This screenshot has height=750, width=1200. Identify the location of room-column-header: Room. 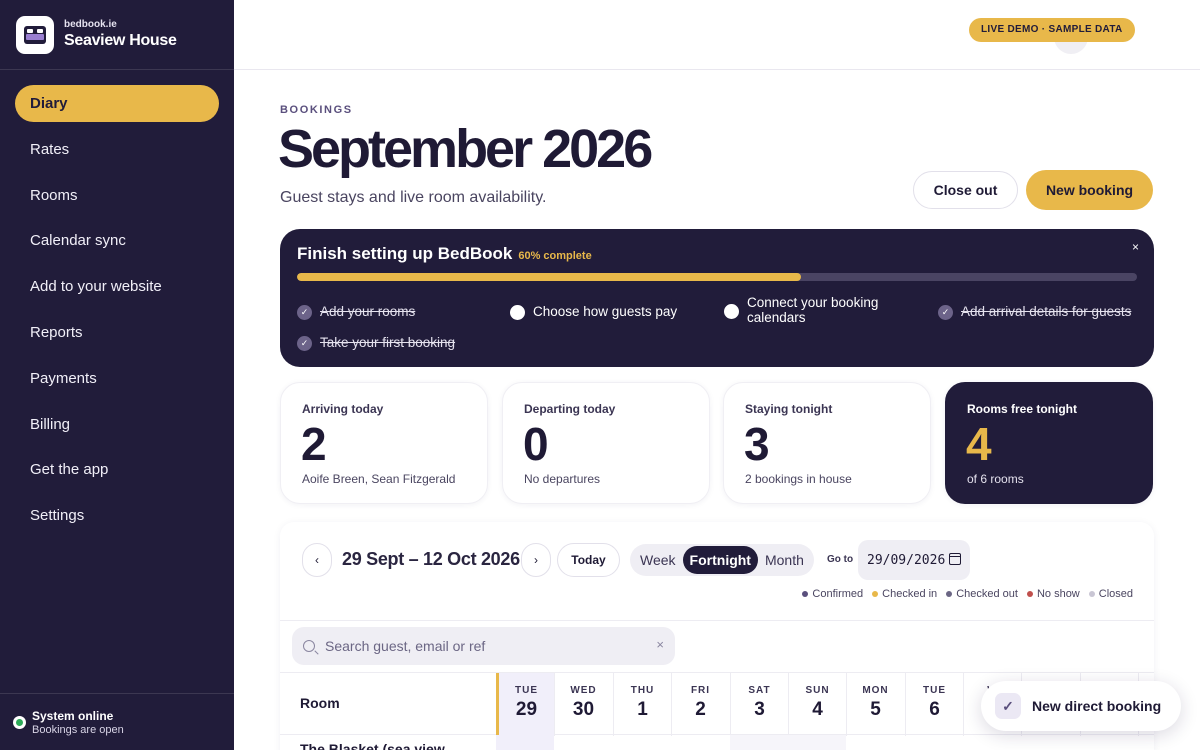
(320, 703).